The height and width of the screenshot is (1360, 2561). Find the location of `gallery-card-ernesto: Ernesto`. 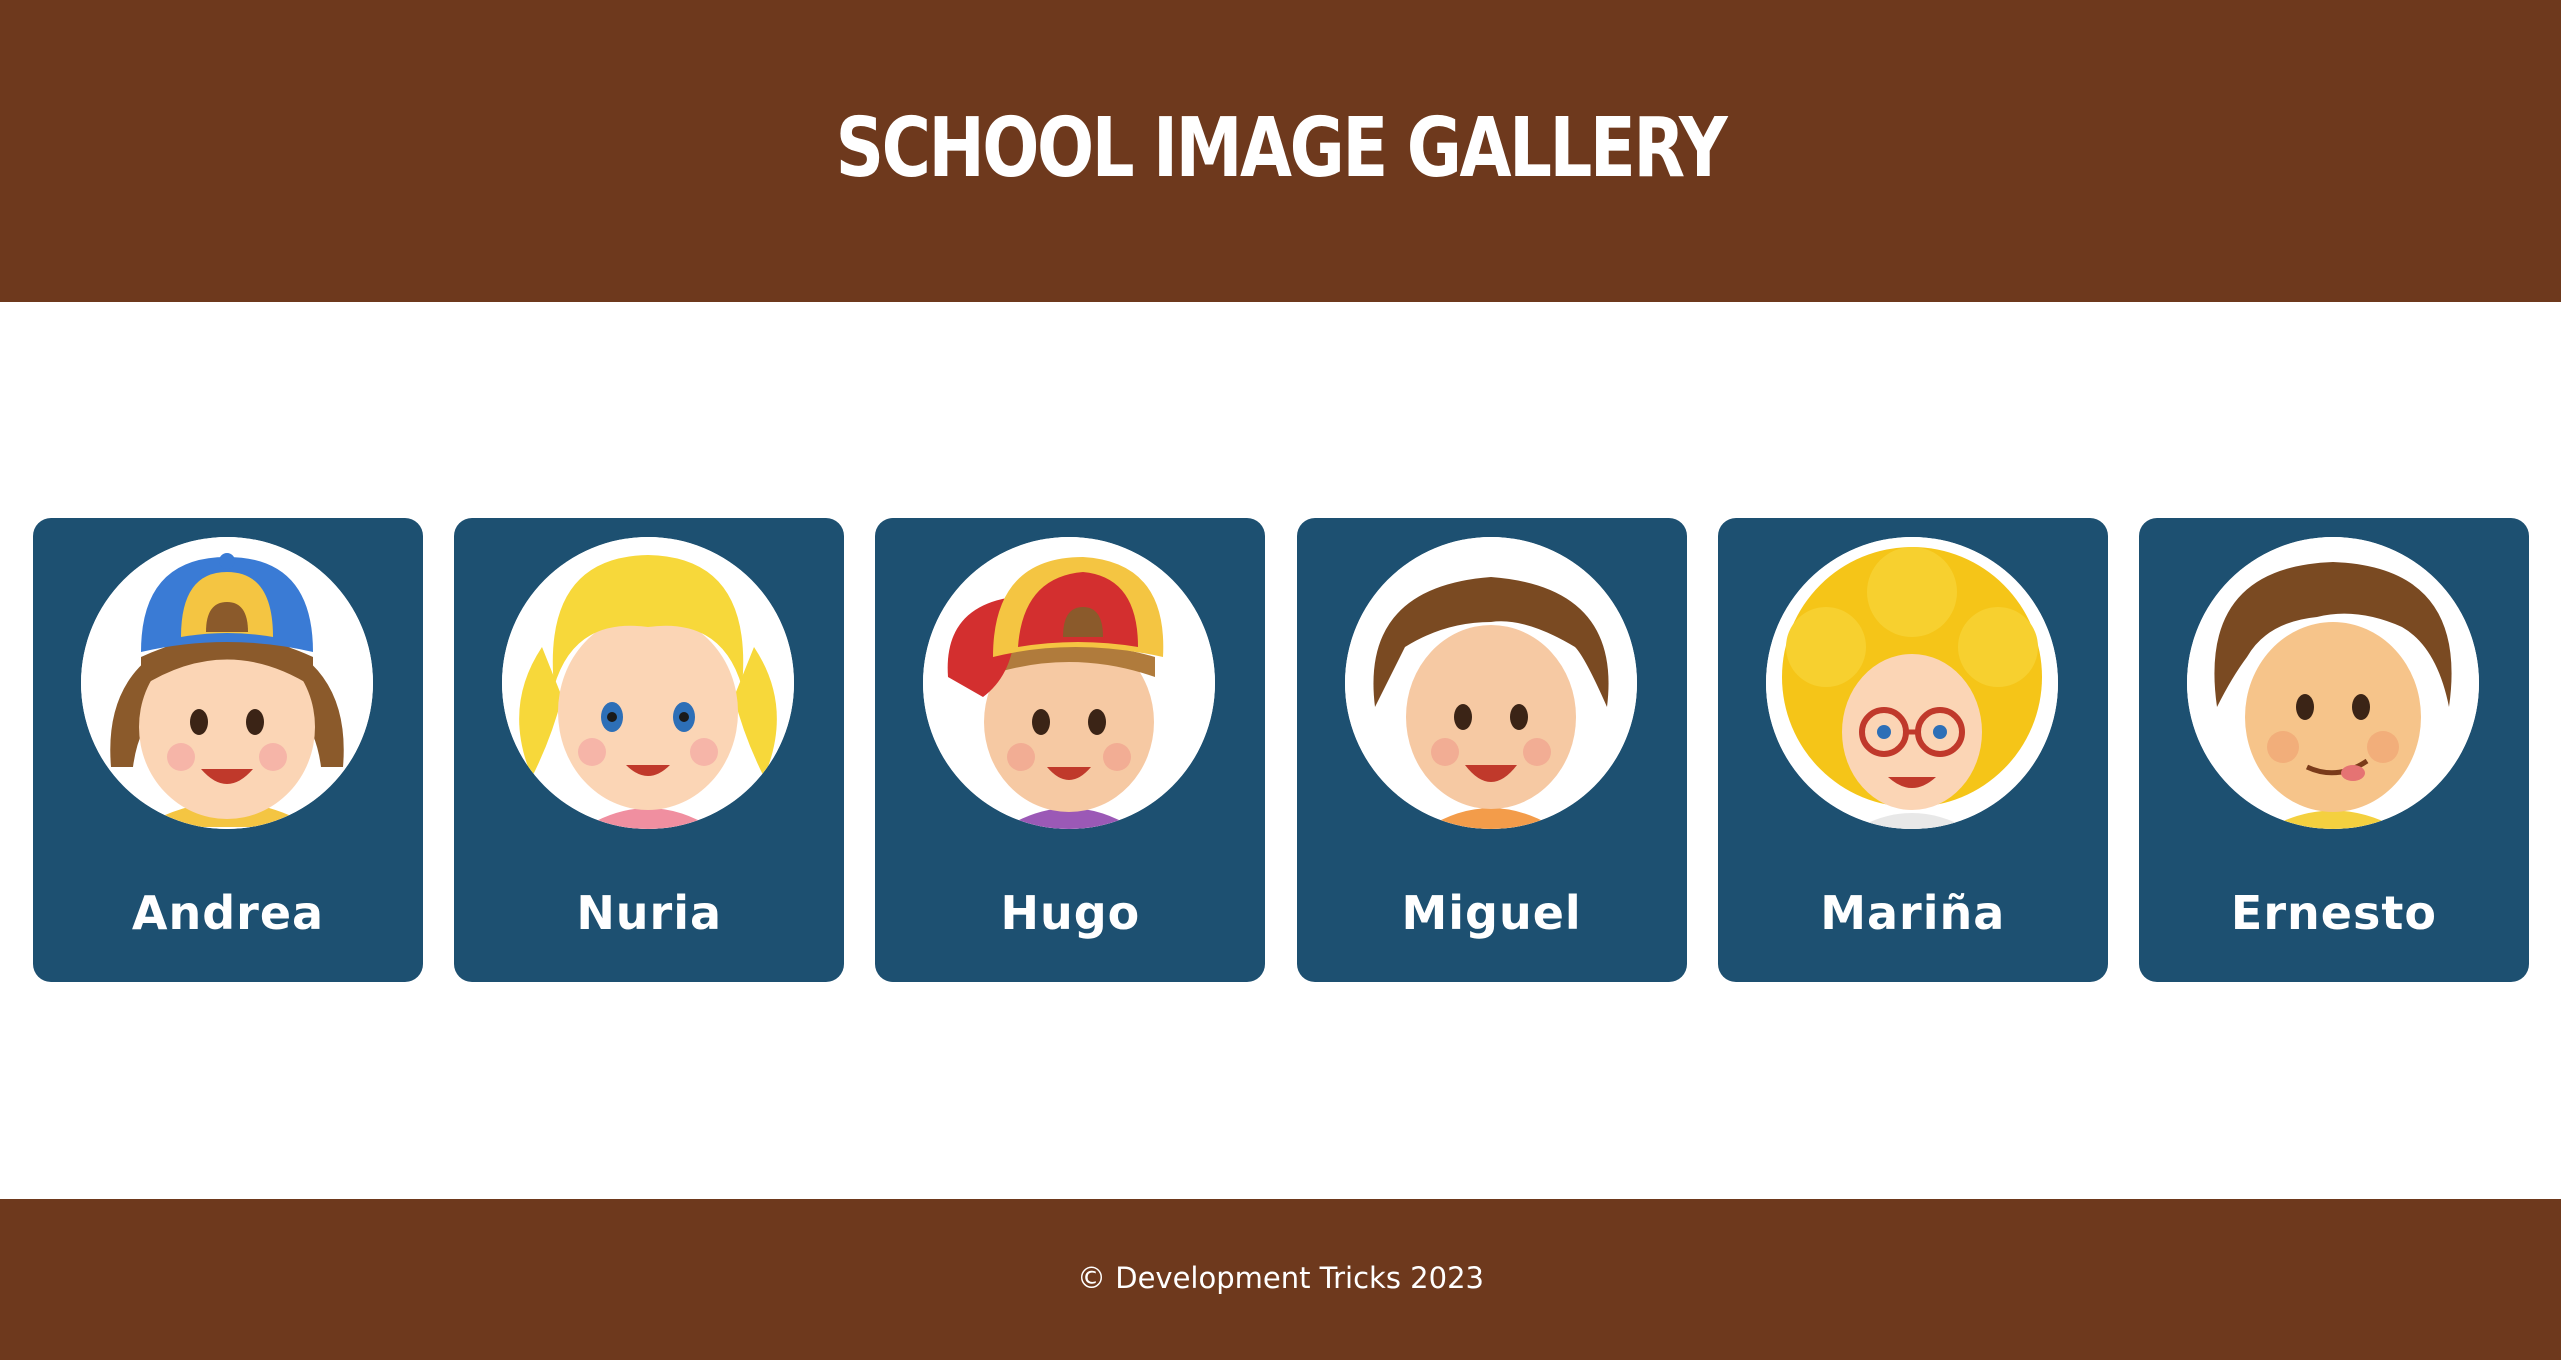

gallery-card-ernesto: Ernesto is located at coordinates (2333, 750).